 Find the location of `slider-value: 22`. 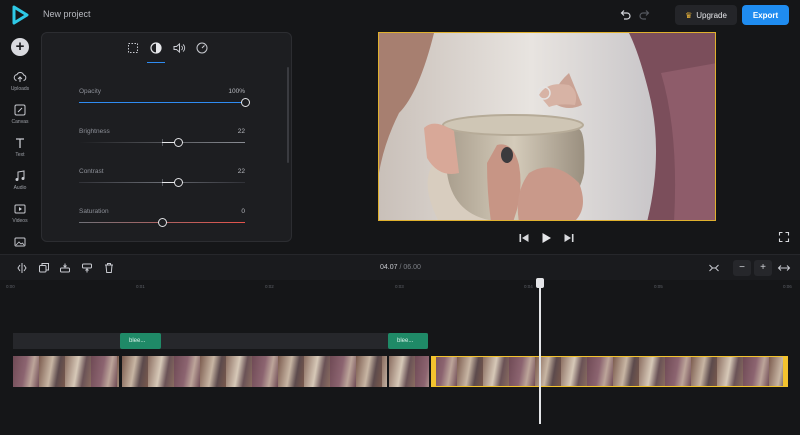

slider-value: 22 is located at coordinates (241, 131).